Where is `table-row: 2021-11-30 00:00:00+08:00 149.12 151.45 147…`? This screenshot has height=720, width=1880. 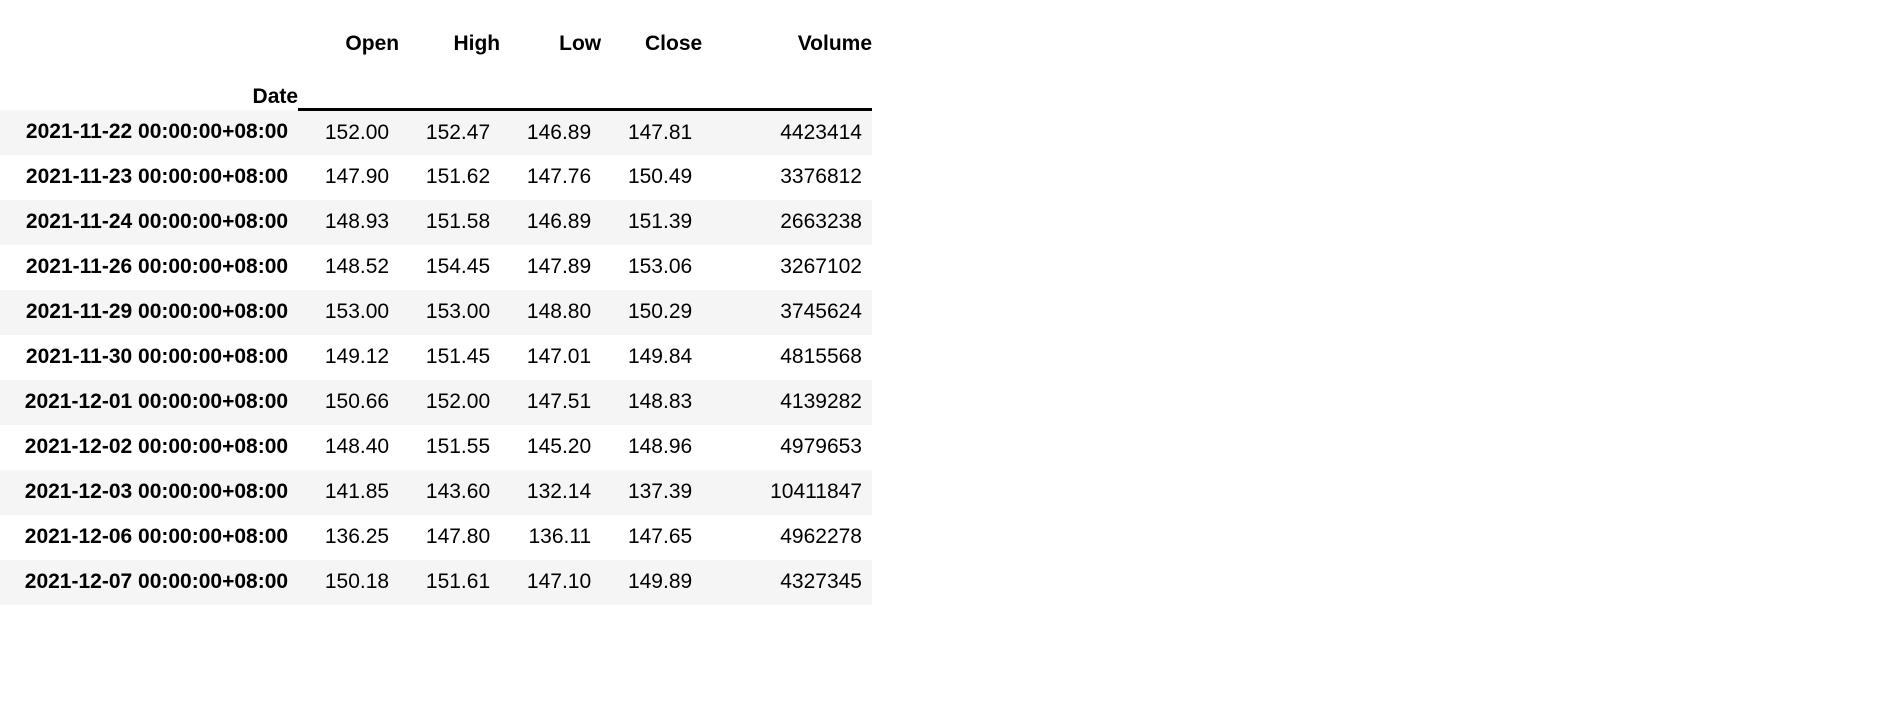
table-row: 2021-11-30 00:00:00+08:00 149.12 151.45 147… is located at coordinates (436, 357).